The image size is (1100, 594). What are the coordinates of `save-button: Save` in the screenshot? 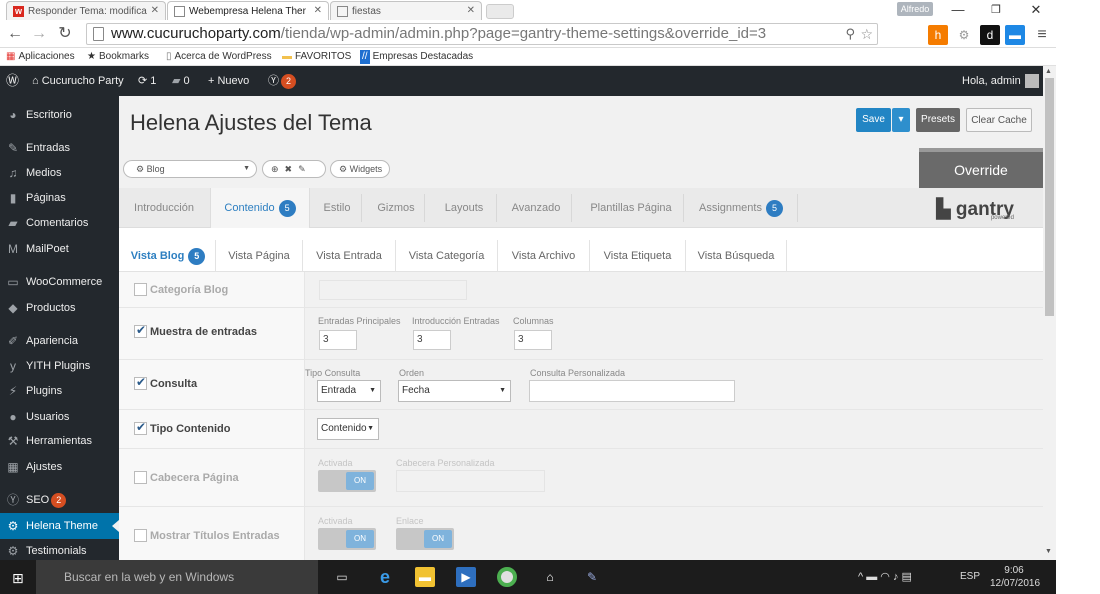 It's located at (873, 120).